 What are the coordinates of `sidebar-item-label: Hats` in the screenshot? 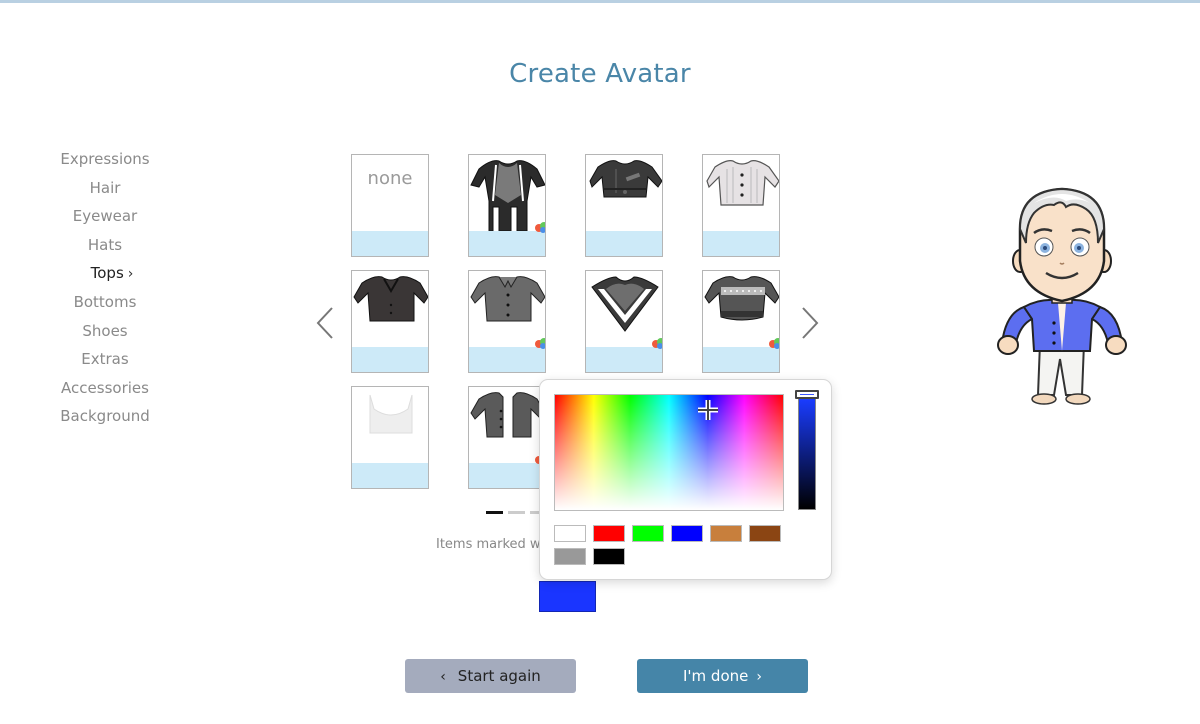 It's located at (105, 244).